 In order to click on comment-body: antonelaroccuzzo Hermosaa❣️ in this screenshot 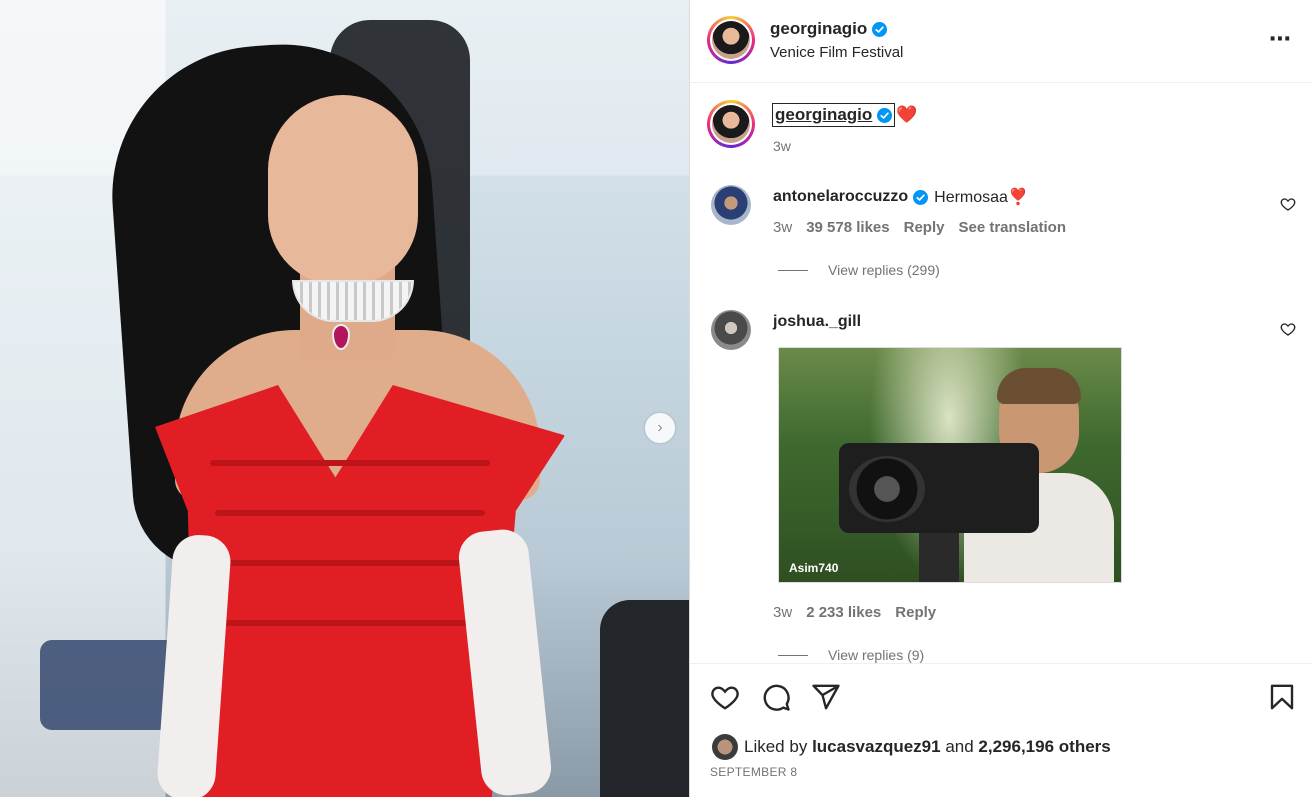, I will do `click(900, 197)`.